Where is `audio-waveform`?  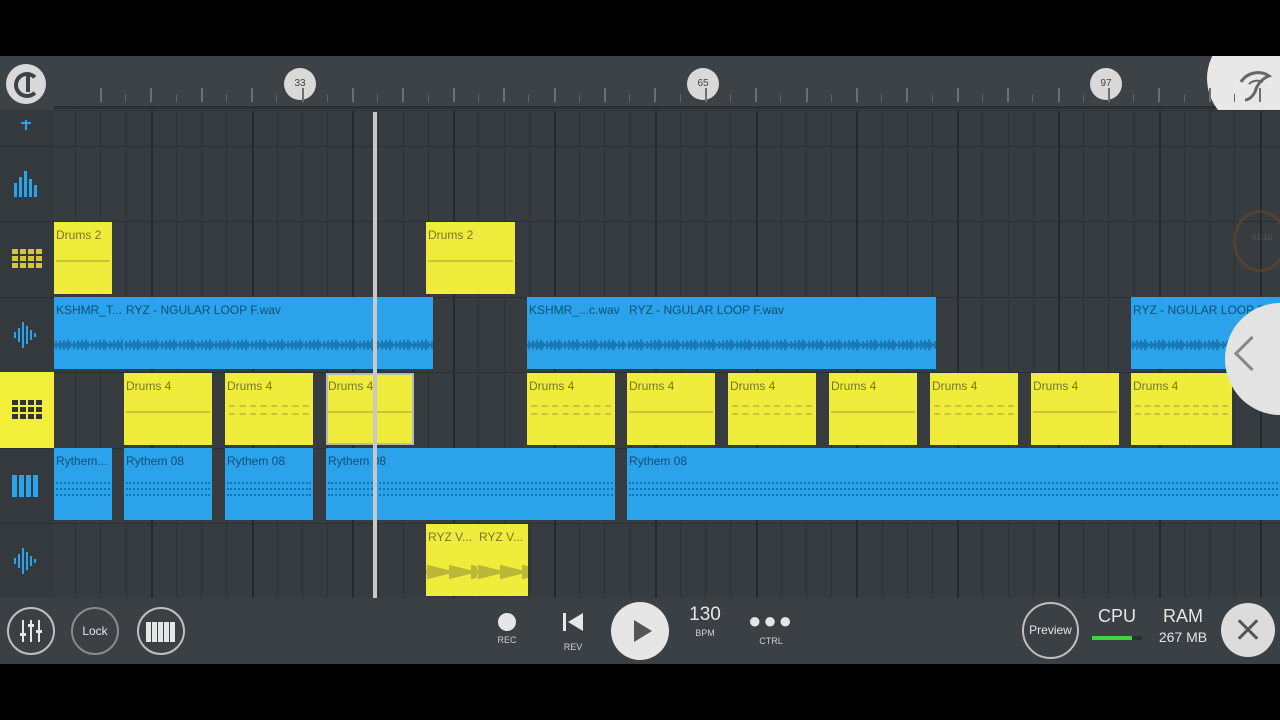
audio-waveform is located at coordinates (451, 572).